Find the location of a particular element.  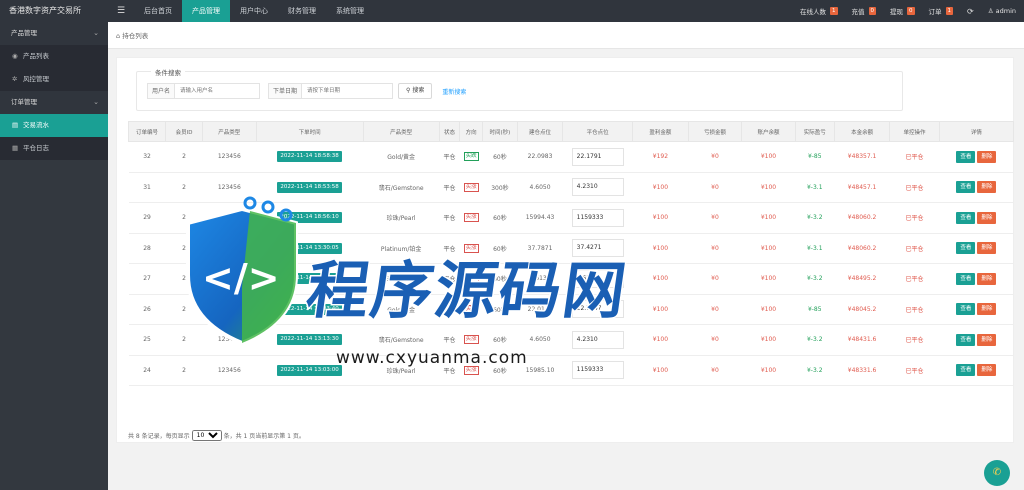

online-users-badge: 1 is located at coordinates (834, 11).